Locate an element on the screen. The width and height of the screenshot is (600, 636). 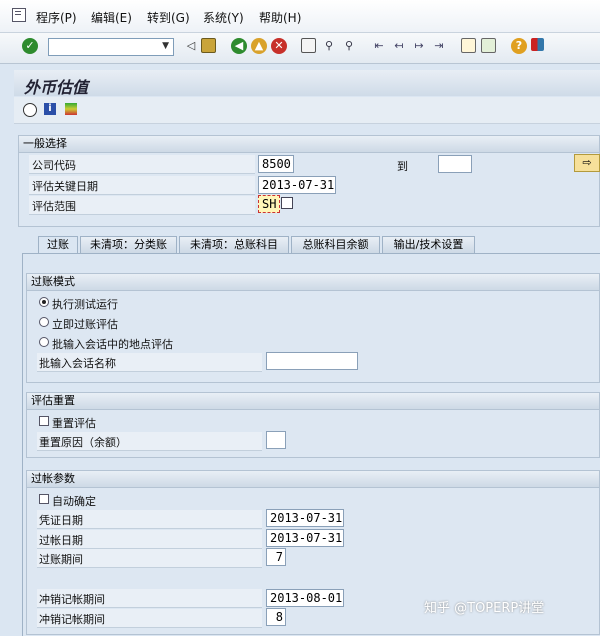
layout-icon is located at coordinates (537, 44).